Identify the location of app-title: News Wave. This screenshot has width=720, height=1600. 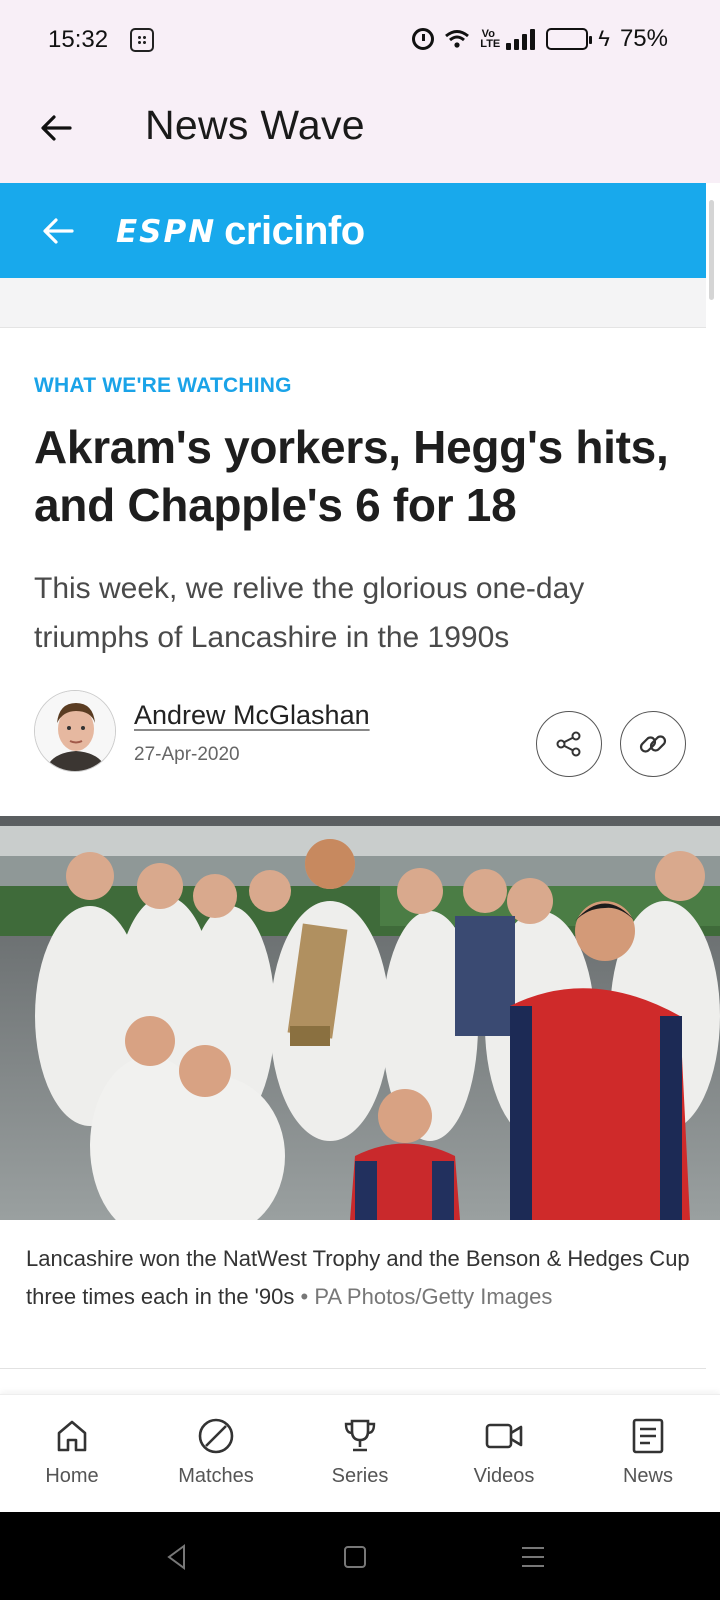
(255, 125).